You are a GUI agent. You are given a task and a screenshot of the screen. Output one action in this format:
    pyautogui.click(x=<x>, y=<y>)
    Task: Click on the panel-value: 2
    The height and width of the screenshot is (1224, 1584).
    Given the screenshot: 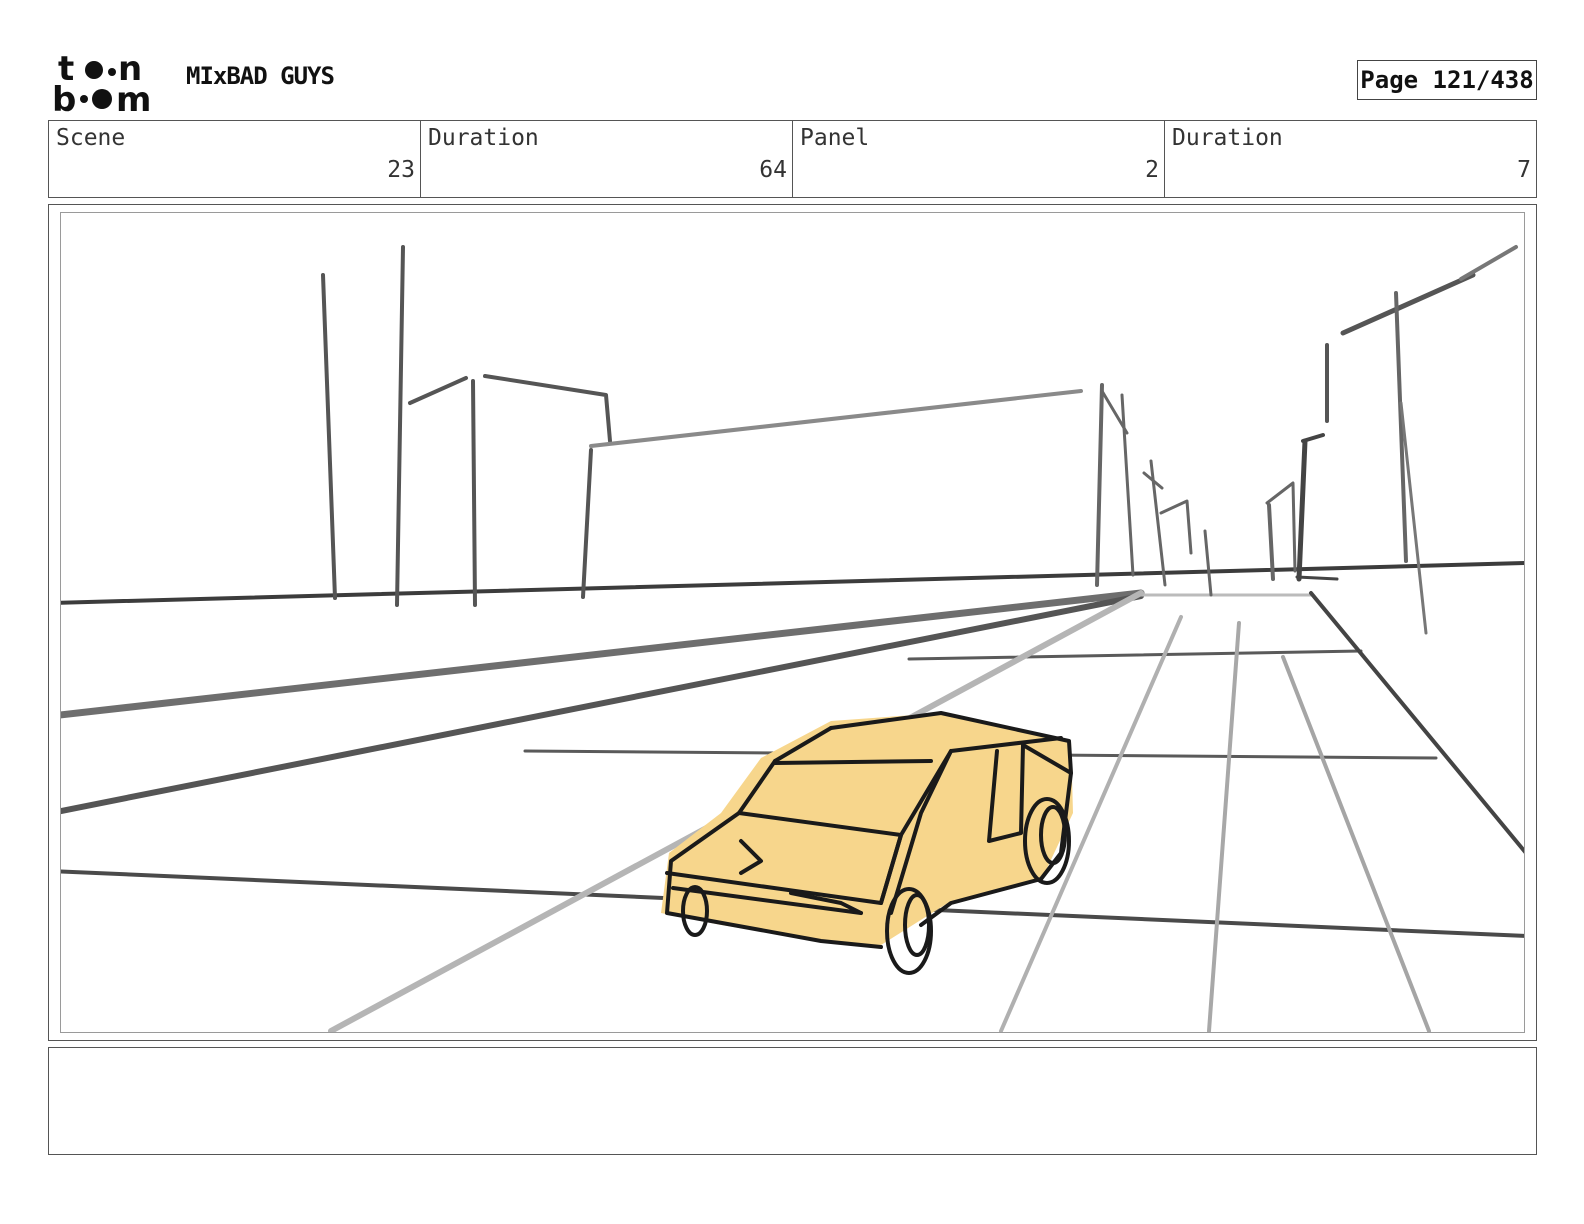 What is the action you would take?
    pyautogui.click(x=1152, y=170)
    